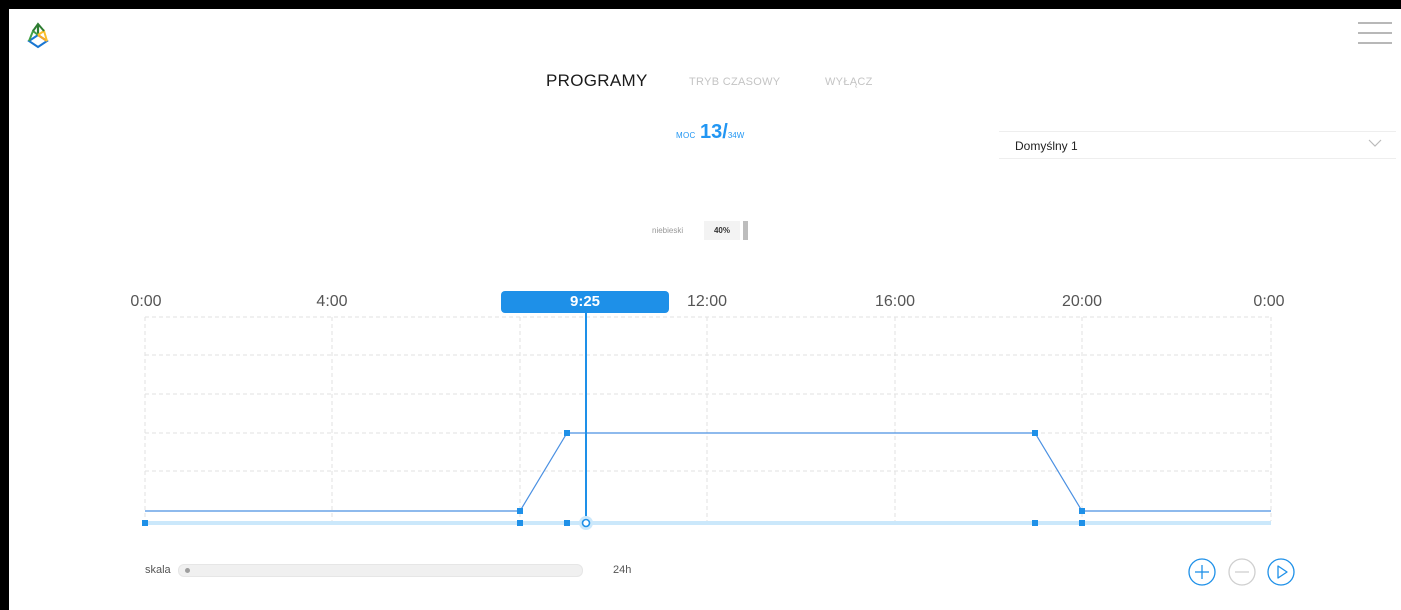 This screenshot has height=610, width=1401. I want to click on time-tick-label: 16:00, so click(895, 301).